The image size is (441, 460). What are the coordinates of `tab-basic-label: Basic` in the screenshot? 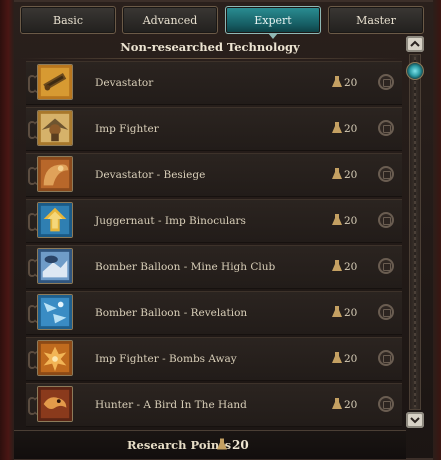 It's located at (68, 20).